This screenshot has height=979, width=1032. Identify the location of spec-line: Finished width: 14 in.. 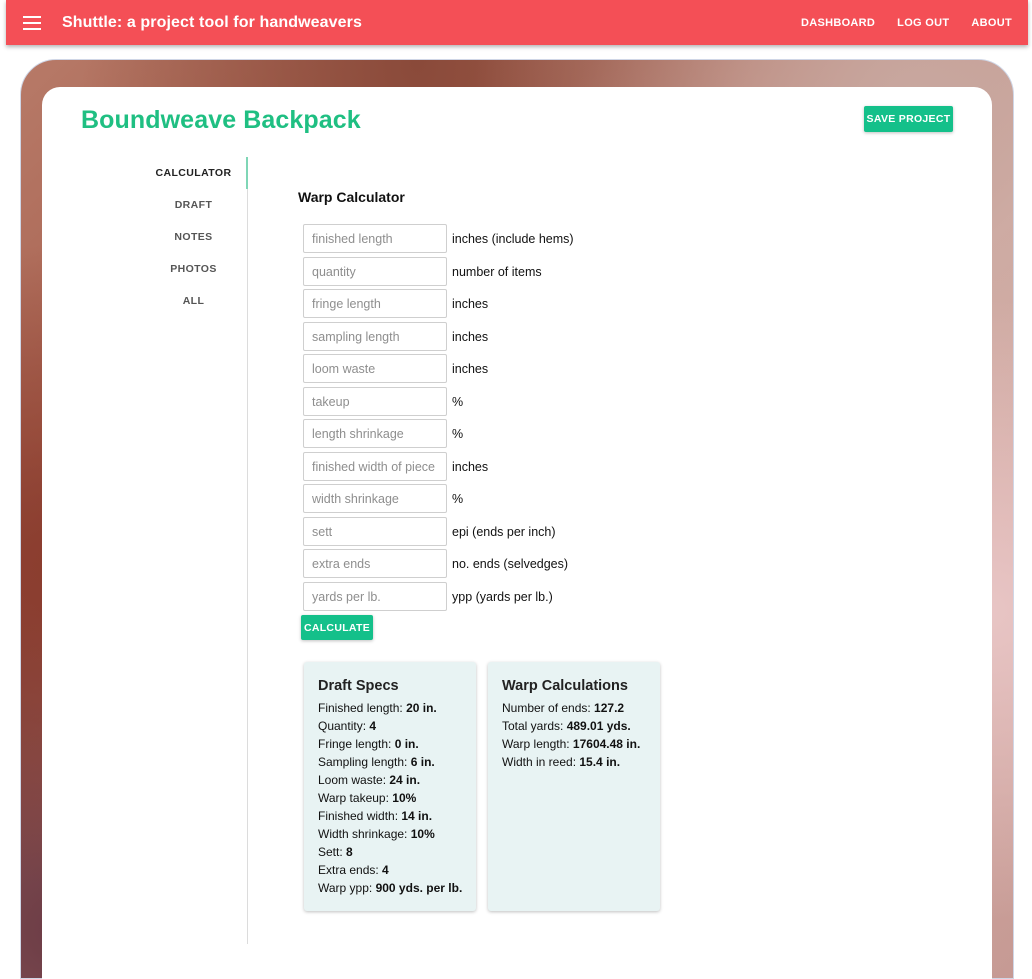
(375, 816).